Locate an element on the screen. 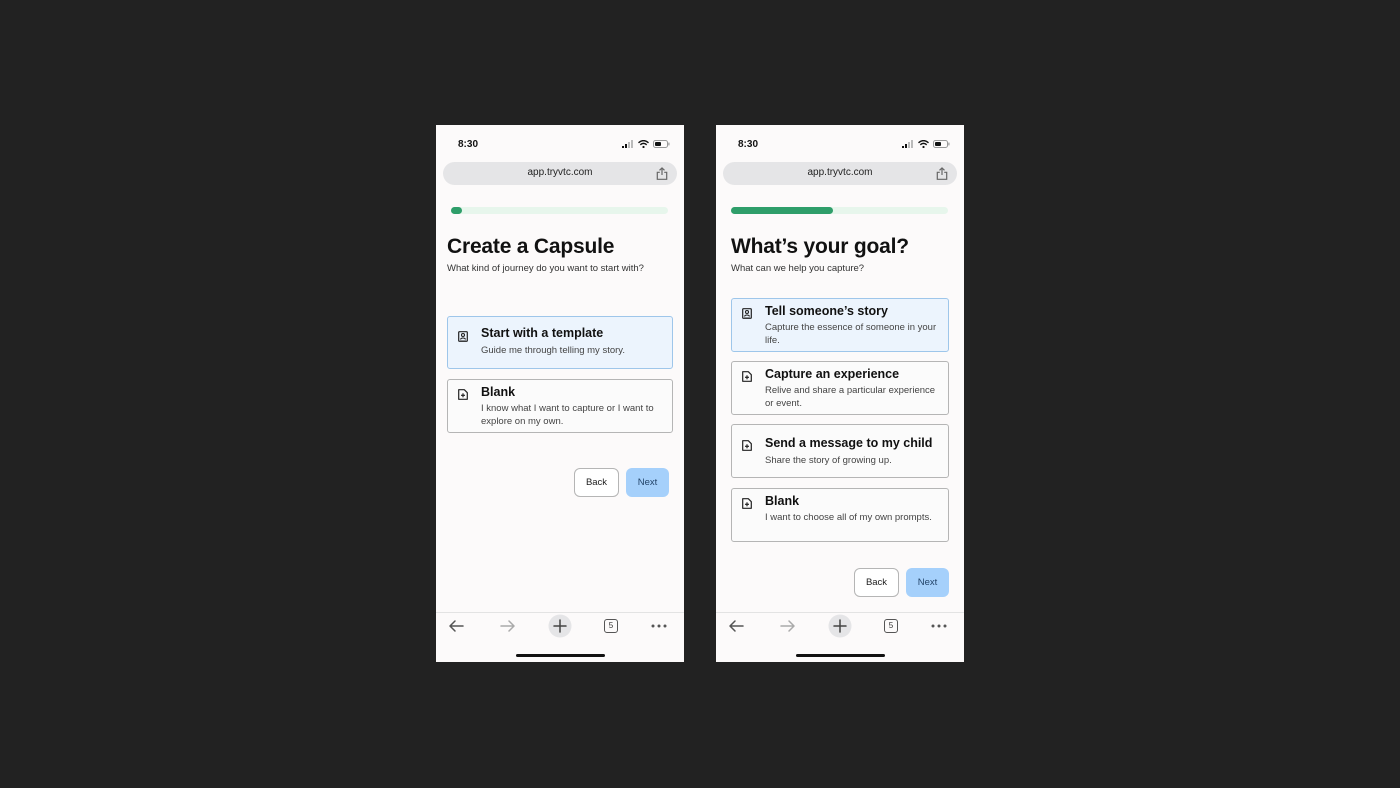  option-title: Capture an experience is located at coordinates (832, 374).